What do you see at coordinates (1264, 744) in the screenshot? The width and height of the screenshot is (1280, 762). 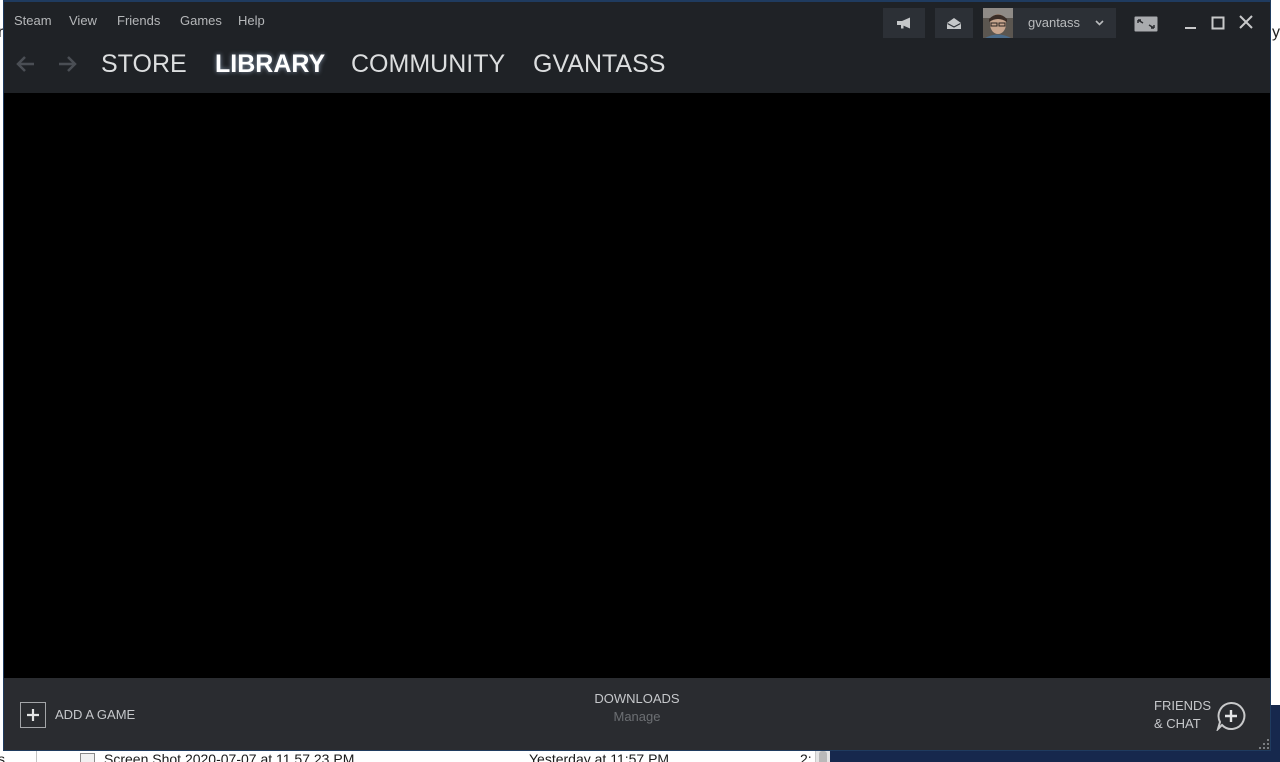 I see `resize-grip-icon` at bounding box center [1264, 744].